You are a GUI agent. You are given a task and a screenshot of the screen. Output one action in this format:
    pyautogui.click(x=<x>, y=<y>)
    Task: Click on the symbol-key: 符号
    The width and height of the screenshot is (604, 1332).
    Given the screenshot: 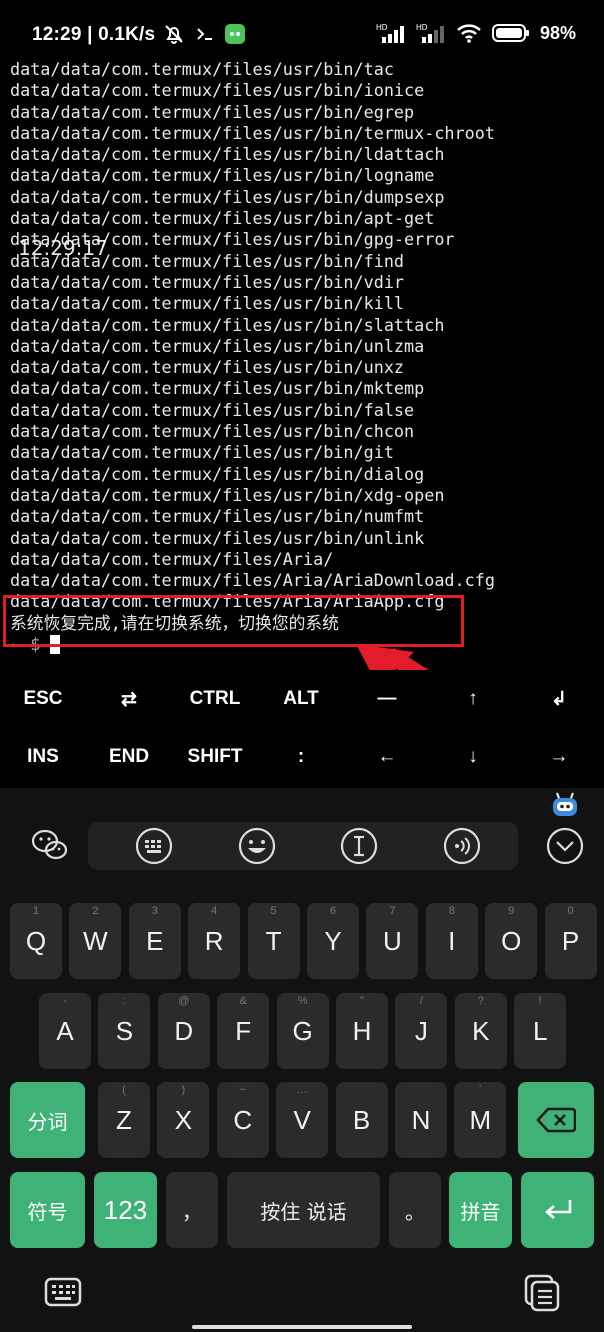 What is the action you would take?
    pyautogui.click(x=47, y=1210)
    